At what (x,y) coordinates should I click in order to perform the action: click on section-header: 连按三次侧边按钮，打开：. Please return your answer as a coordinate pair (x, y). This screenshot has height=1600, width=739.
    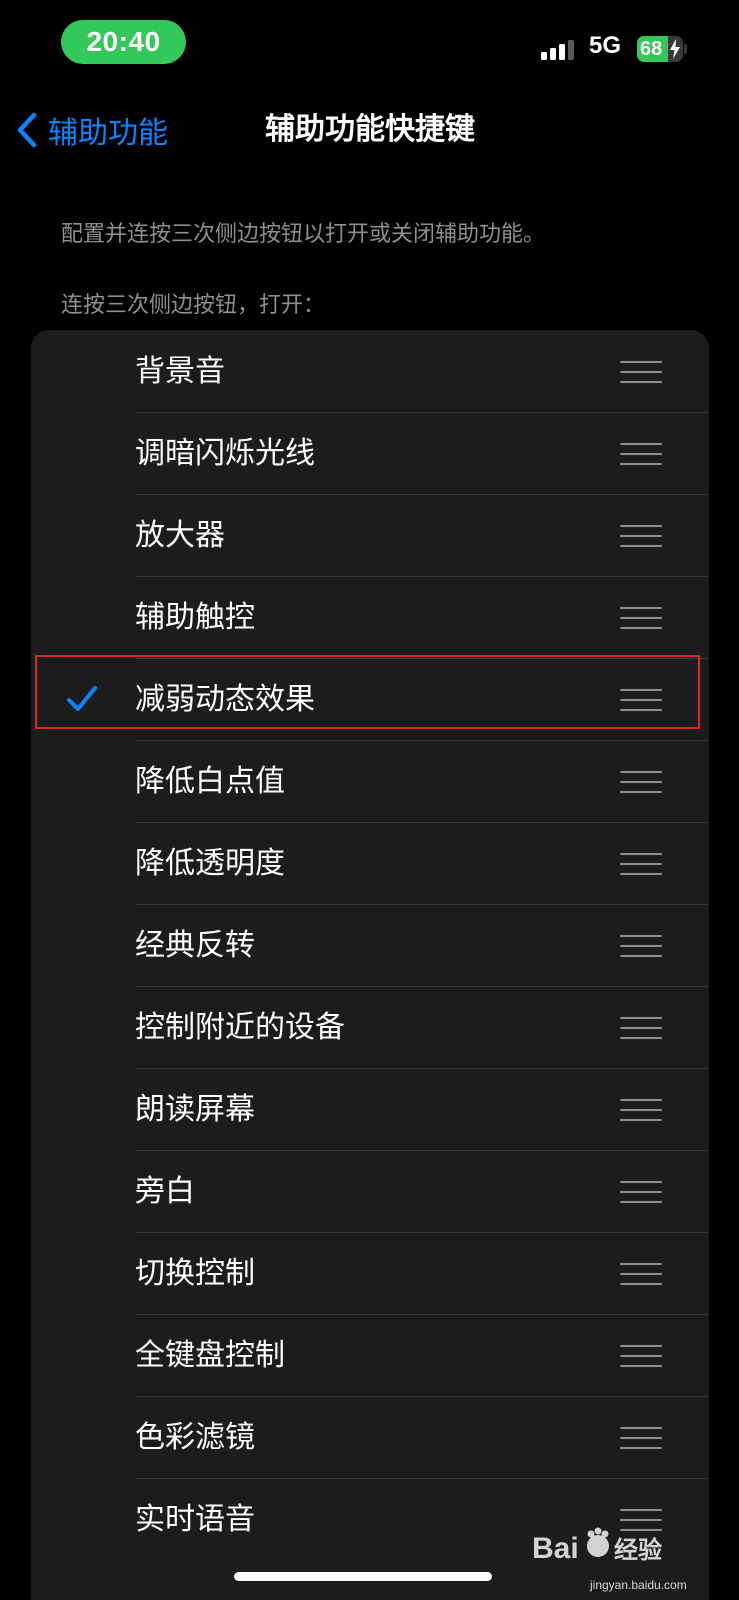
    Looking at the image, I should click on (193, 305).